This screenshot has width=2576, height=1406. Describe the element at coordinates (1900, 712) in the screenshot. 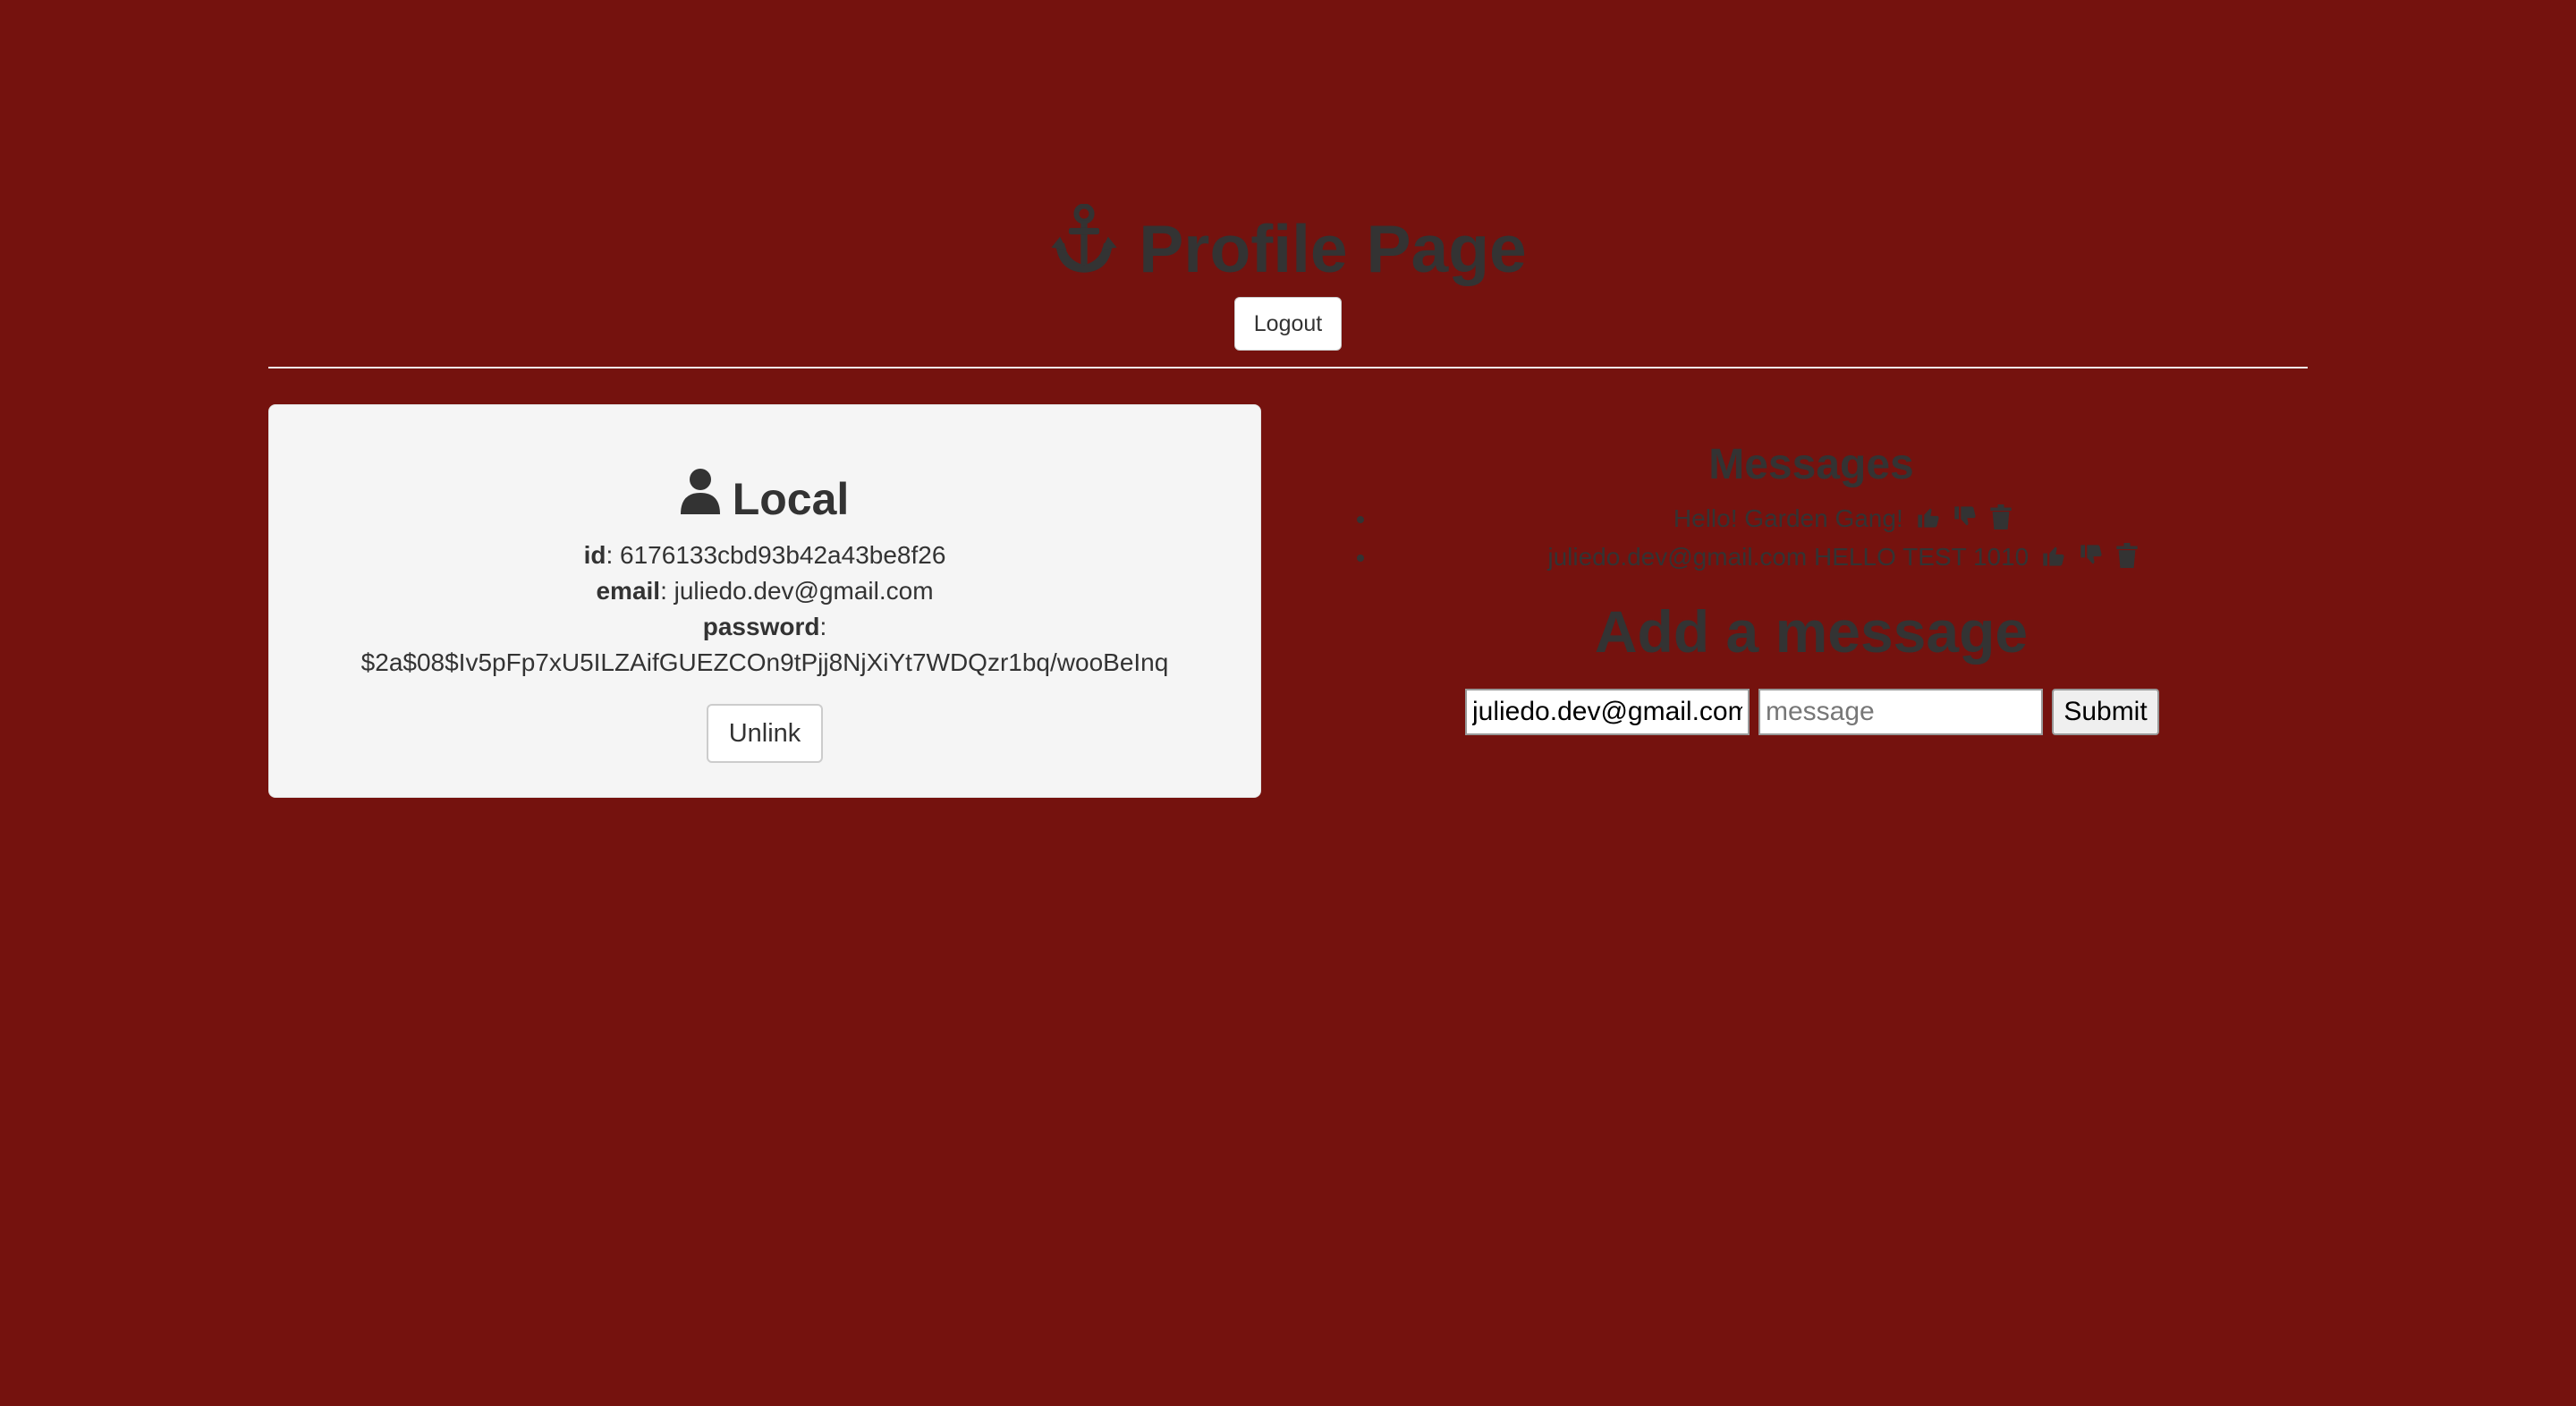

I see `message-input` at that location.